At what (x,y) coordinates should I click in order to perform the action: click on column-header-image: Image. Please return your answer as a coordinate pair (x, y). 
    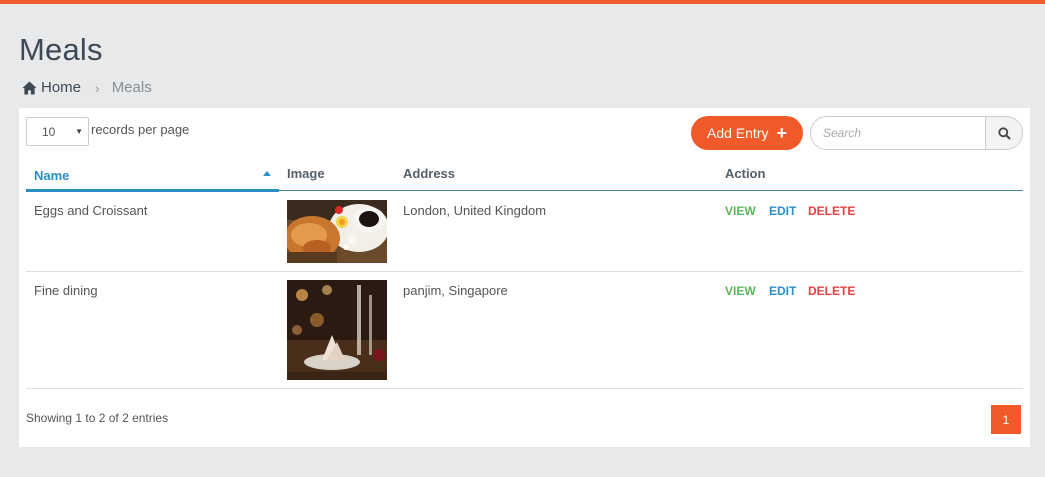
    Looking at the image, I should click on (306, 173).